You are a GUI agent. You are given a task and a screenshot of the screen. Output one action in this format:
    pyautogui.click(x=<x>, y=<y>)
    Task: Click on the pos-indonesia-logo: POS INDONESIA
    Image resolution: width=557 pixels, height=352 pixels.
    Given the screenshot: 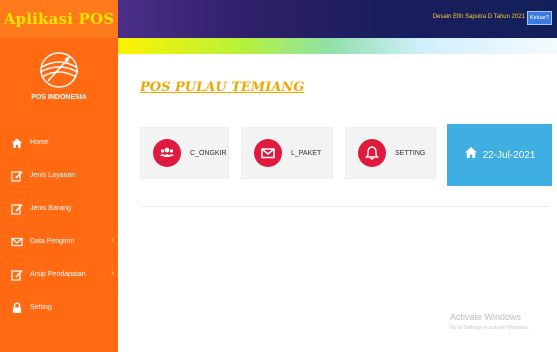 What is the action you would take?
    pyautogui.click(x=59, y=76)
    